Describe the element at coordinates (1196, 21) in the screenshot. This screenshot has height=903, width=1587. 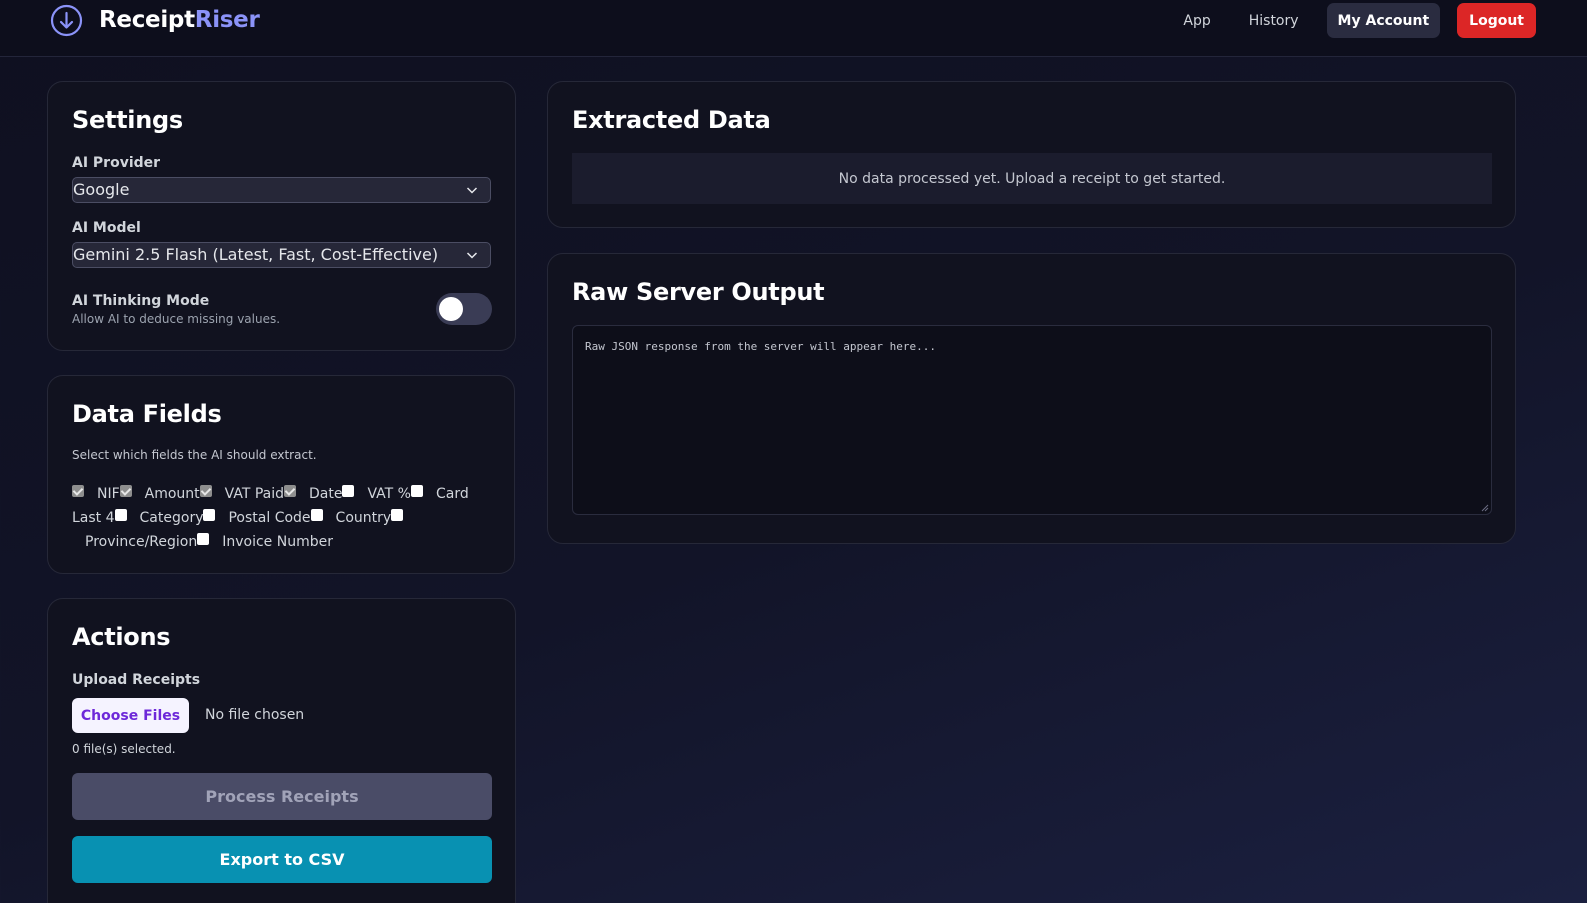
I see `nav-app-link: App` at that location.